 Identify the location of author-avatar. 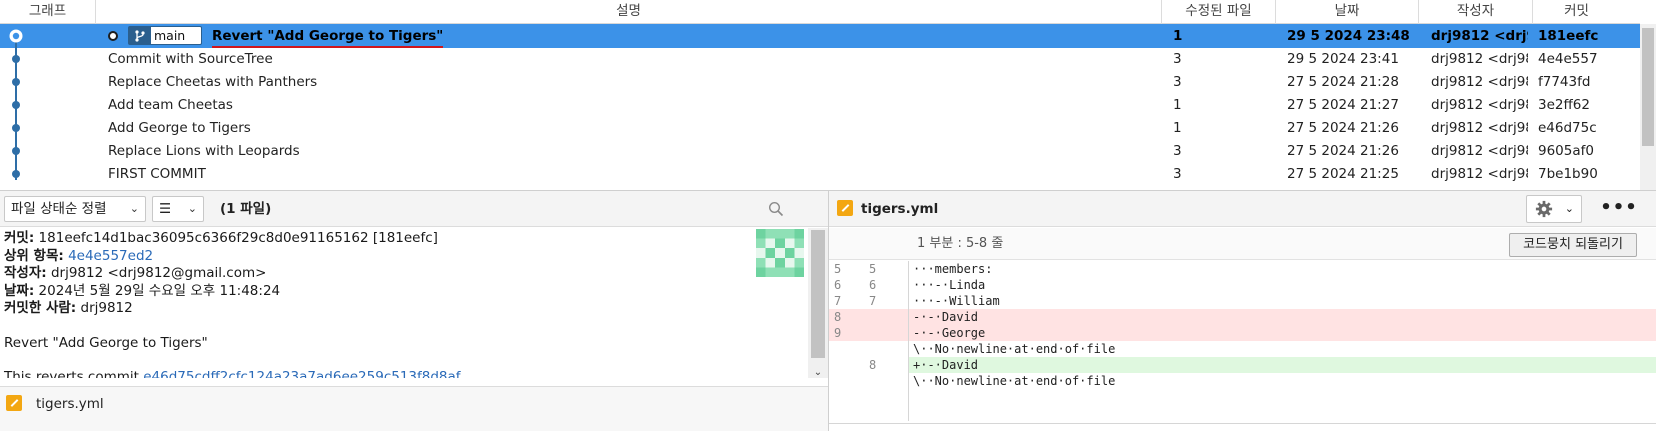
(780, 253).